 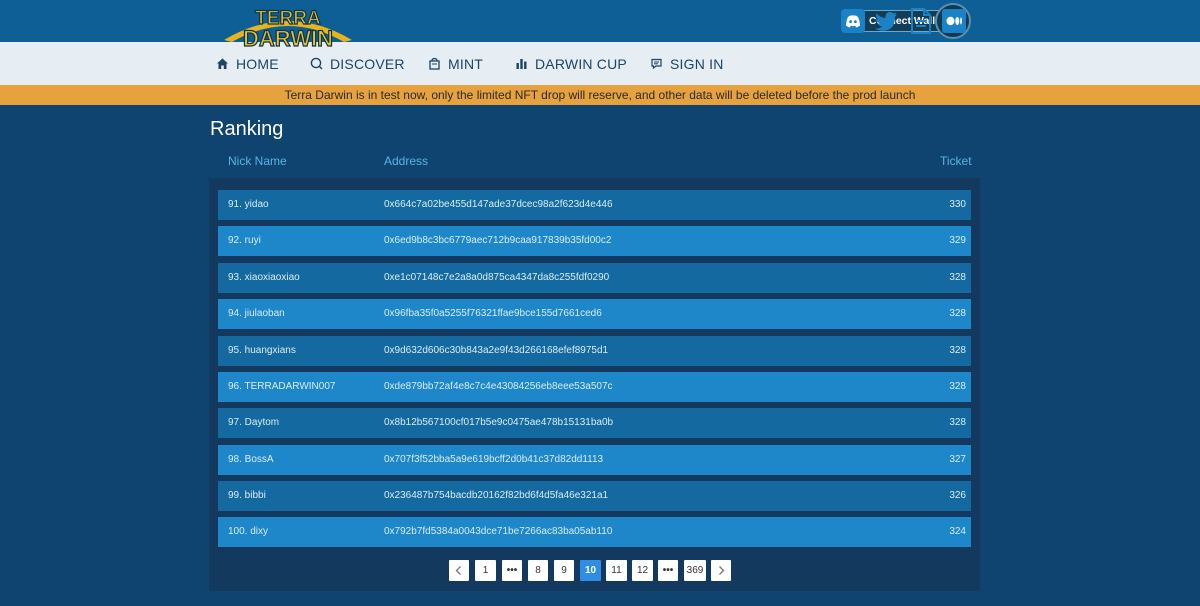 I want to click on ticket-cell: 329, so click(x=957, y=240).